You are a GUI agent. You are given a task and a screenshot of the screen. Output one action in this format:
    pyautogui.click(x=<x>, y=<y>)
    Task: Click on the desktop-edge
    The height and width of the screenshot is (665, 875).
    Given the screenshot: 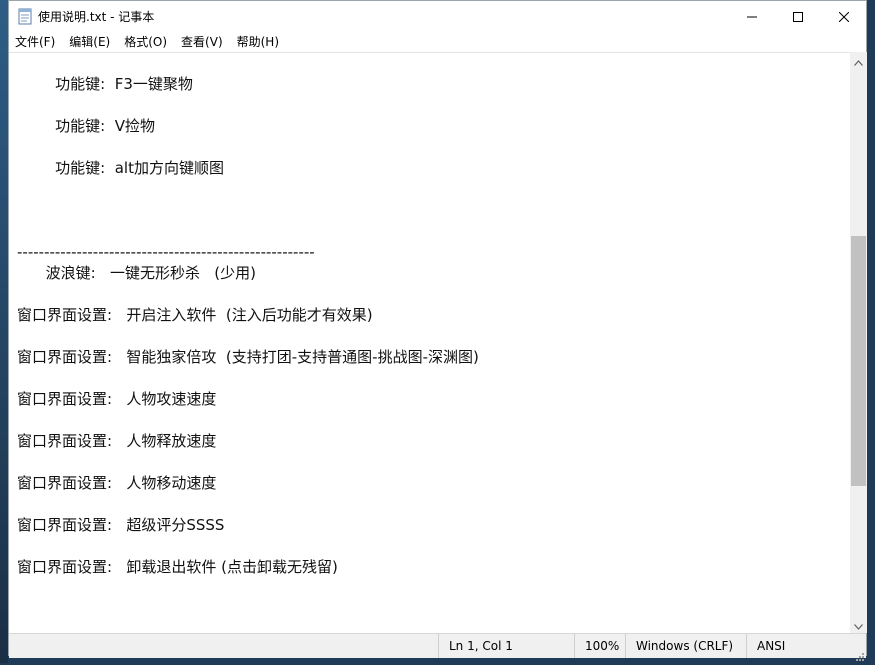 What is the action you would take?
    pyautogui.click(x=4, y=331)
    